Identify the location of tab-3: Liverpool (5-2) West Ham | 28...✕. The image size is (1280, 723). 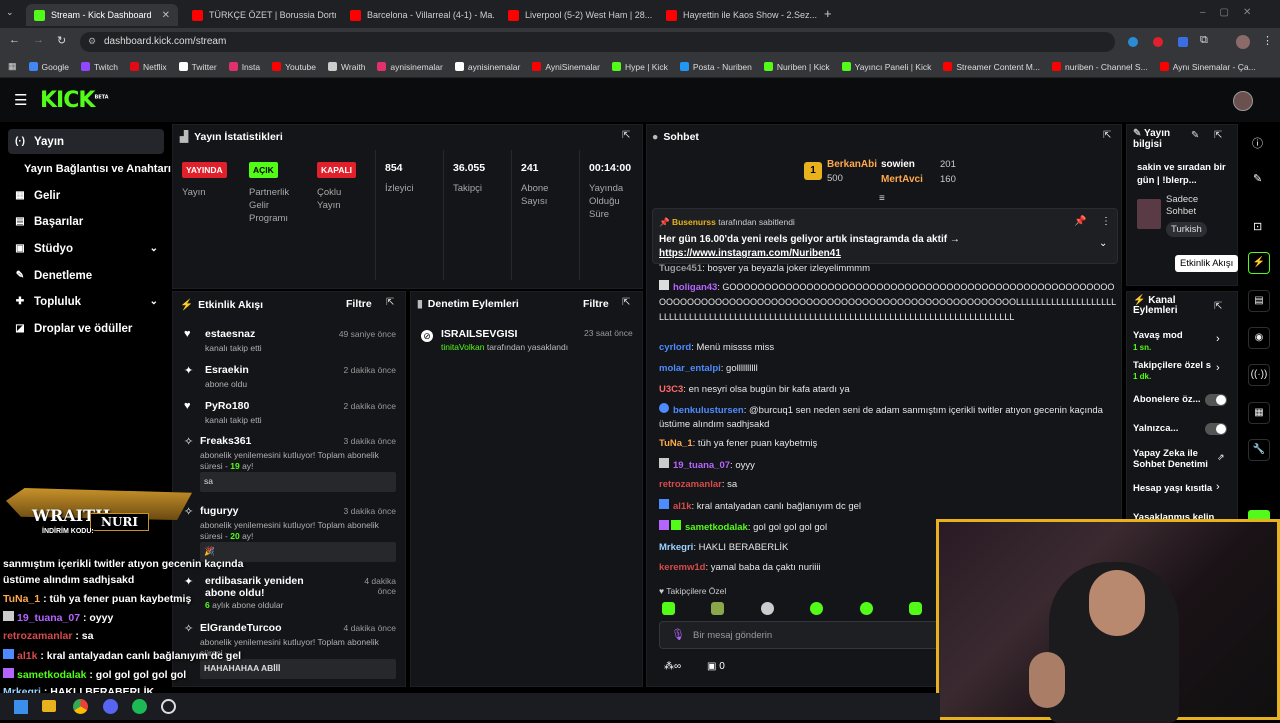
(576, 15).